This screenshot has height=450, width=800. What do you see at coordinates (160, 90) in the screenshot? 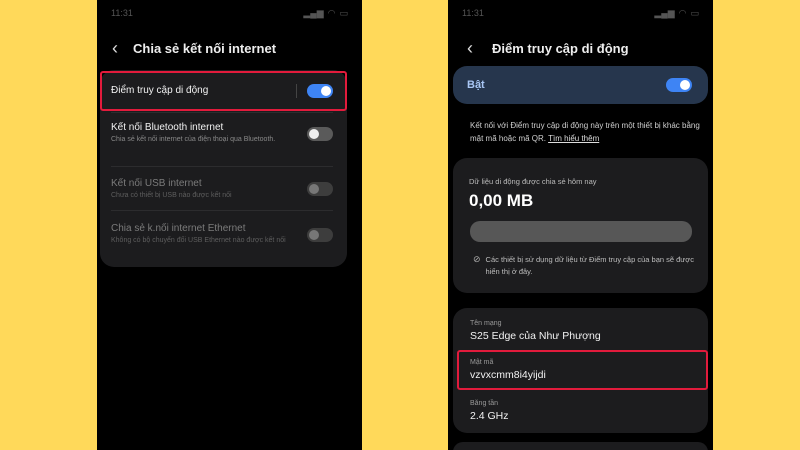
I see `setting-title: Điểm truy cập di động` at bounding box center [160, 90].